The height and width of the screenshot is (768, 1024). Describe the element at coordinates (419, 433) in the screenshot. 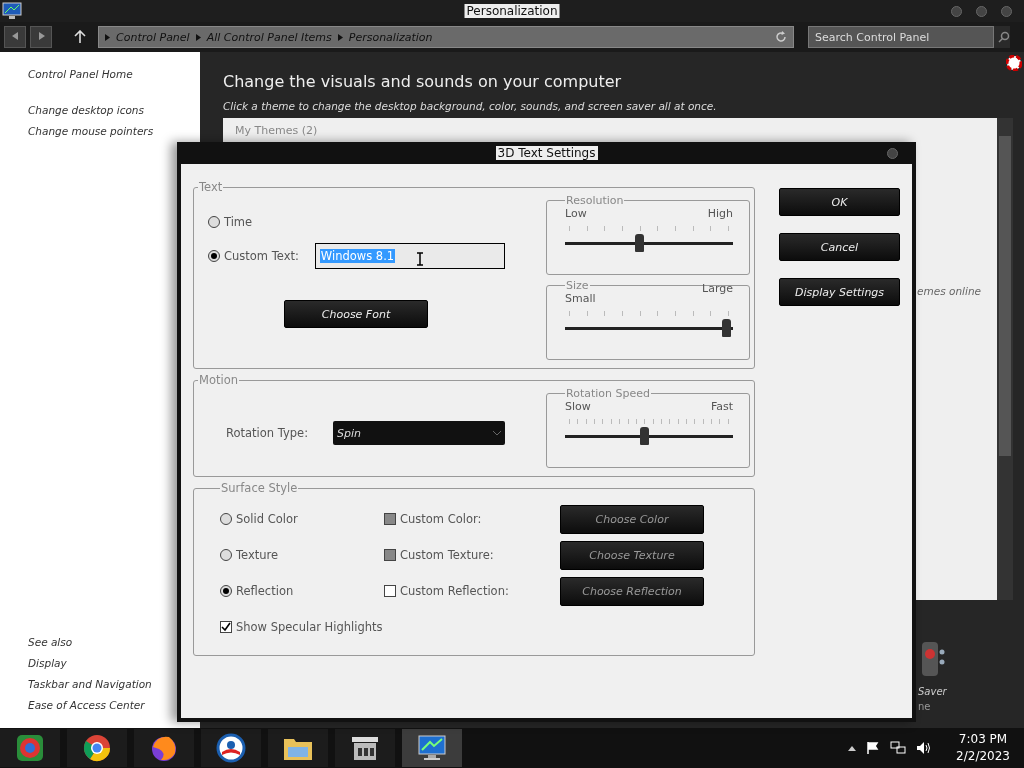

I see `rotation-type-dropdown: Spin` at that location.